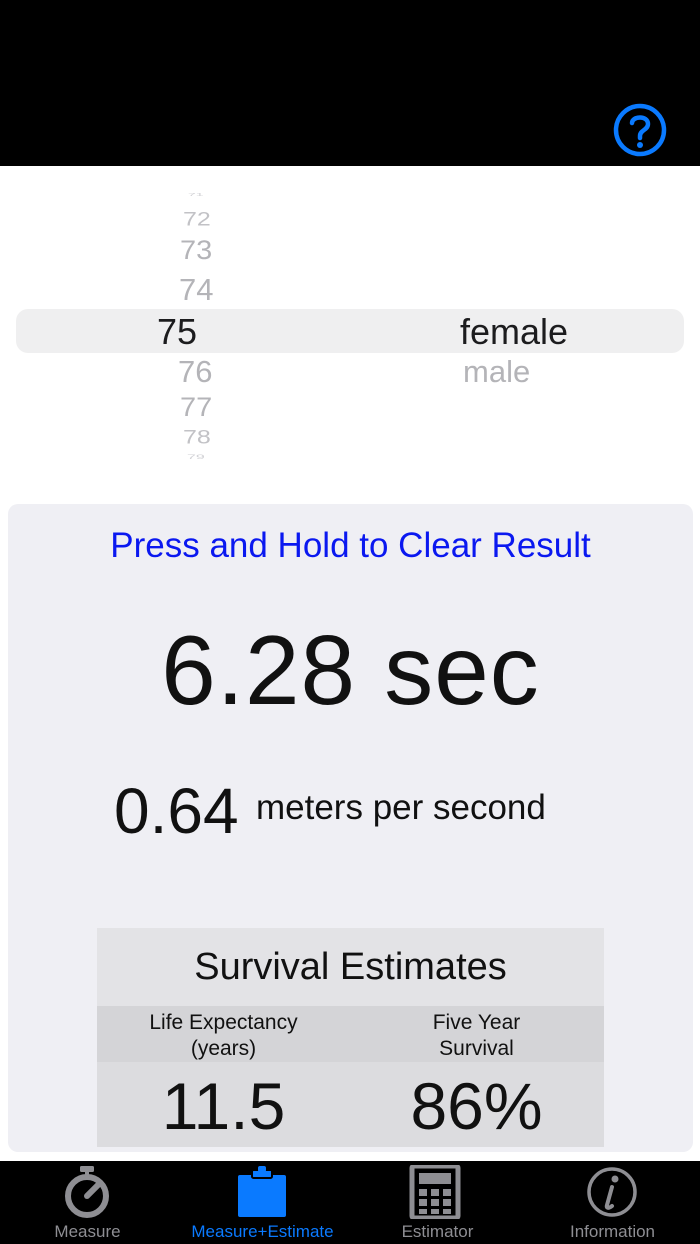 The height and width of the screenshot is (1244, 700). I want to click on tab-information-label: Information, so click(612, 1231).